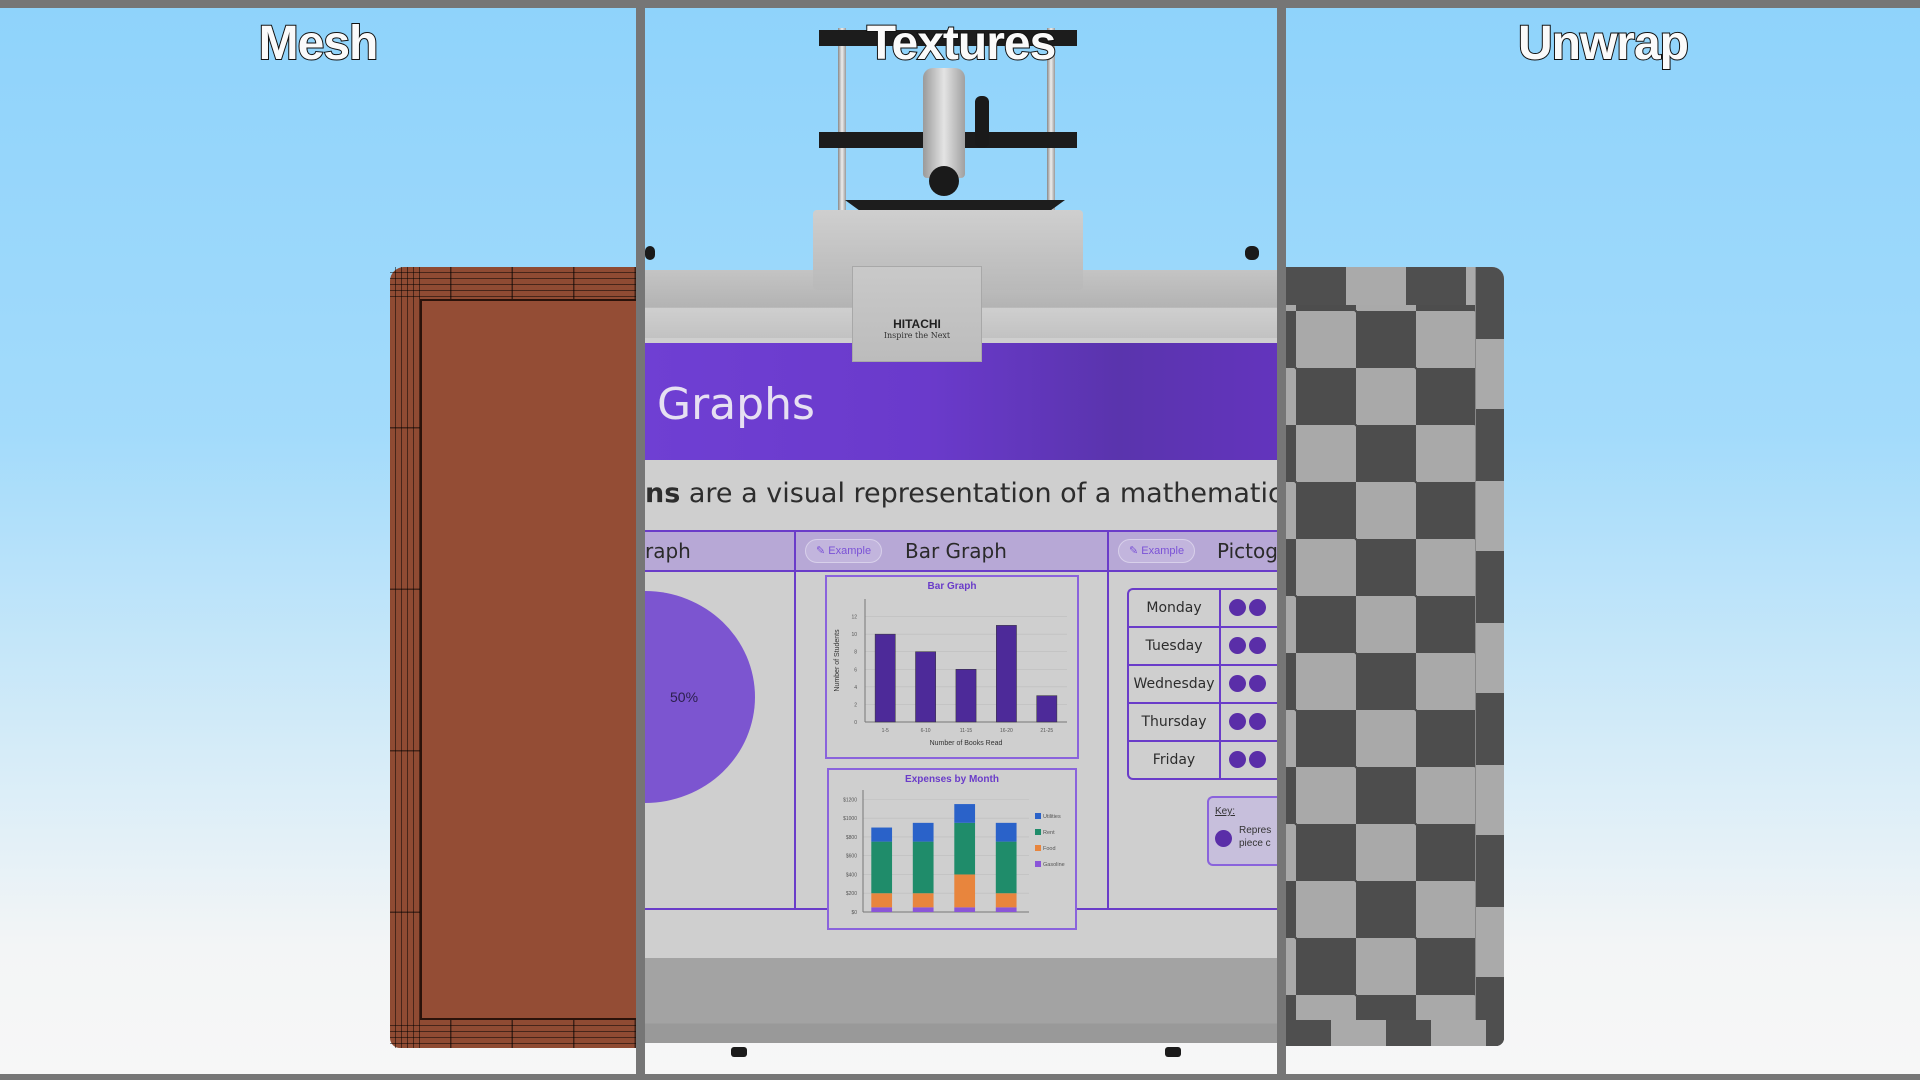 The width and height of the screenshot is (1920, 1080). Describe the element at coordinates (684, 697) in the screenshot. I see `pie-label: 50%` at that location.